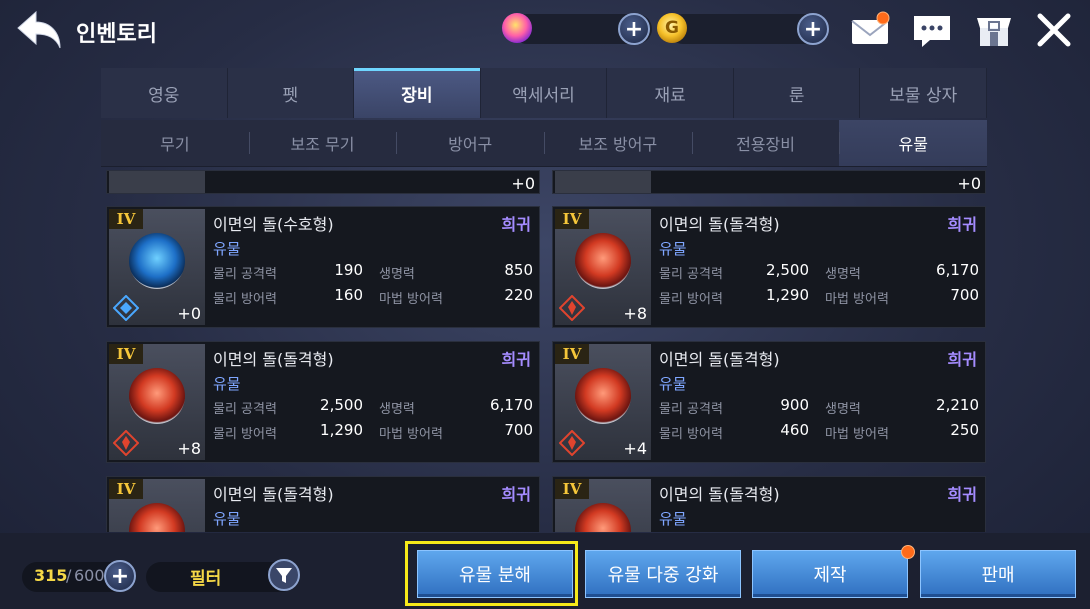  I want to click on shop-icon, so click(994, 30).